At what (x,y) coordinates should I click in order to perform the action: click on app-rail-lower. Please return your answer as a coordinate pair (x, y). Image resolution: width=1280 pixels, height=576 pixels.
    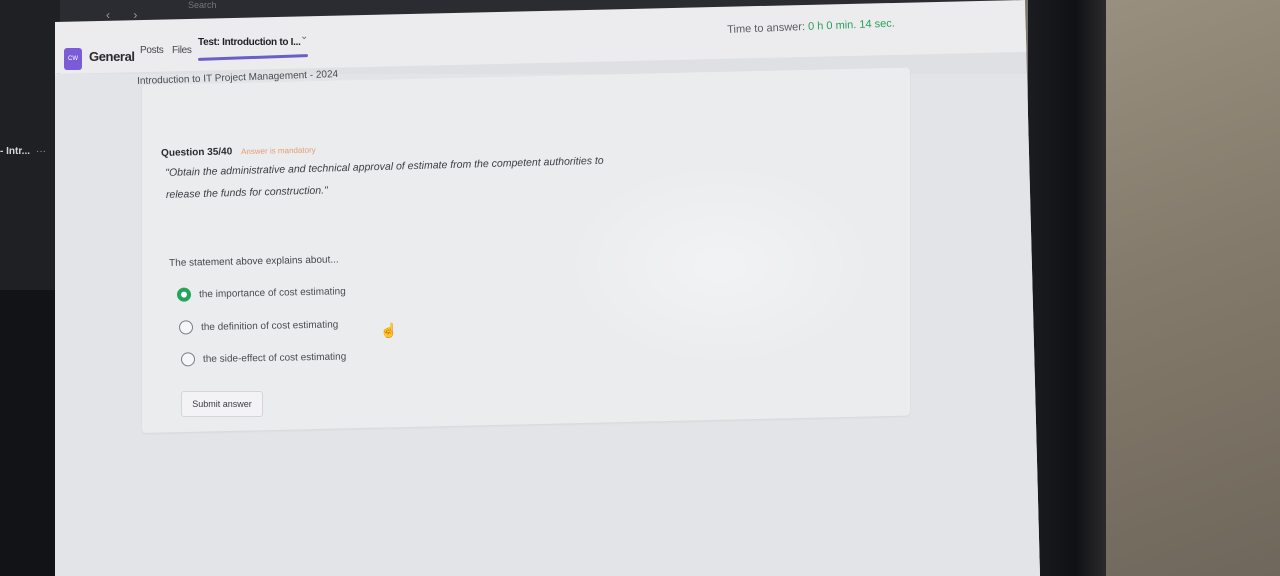
    Looking at the image, I should click on (30, 433).